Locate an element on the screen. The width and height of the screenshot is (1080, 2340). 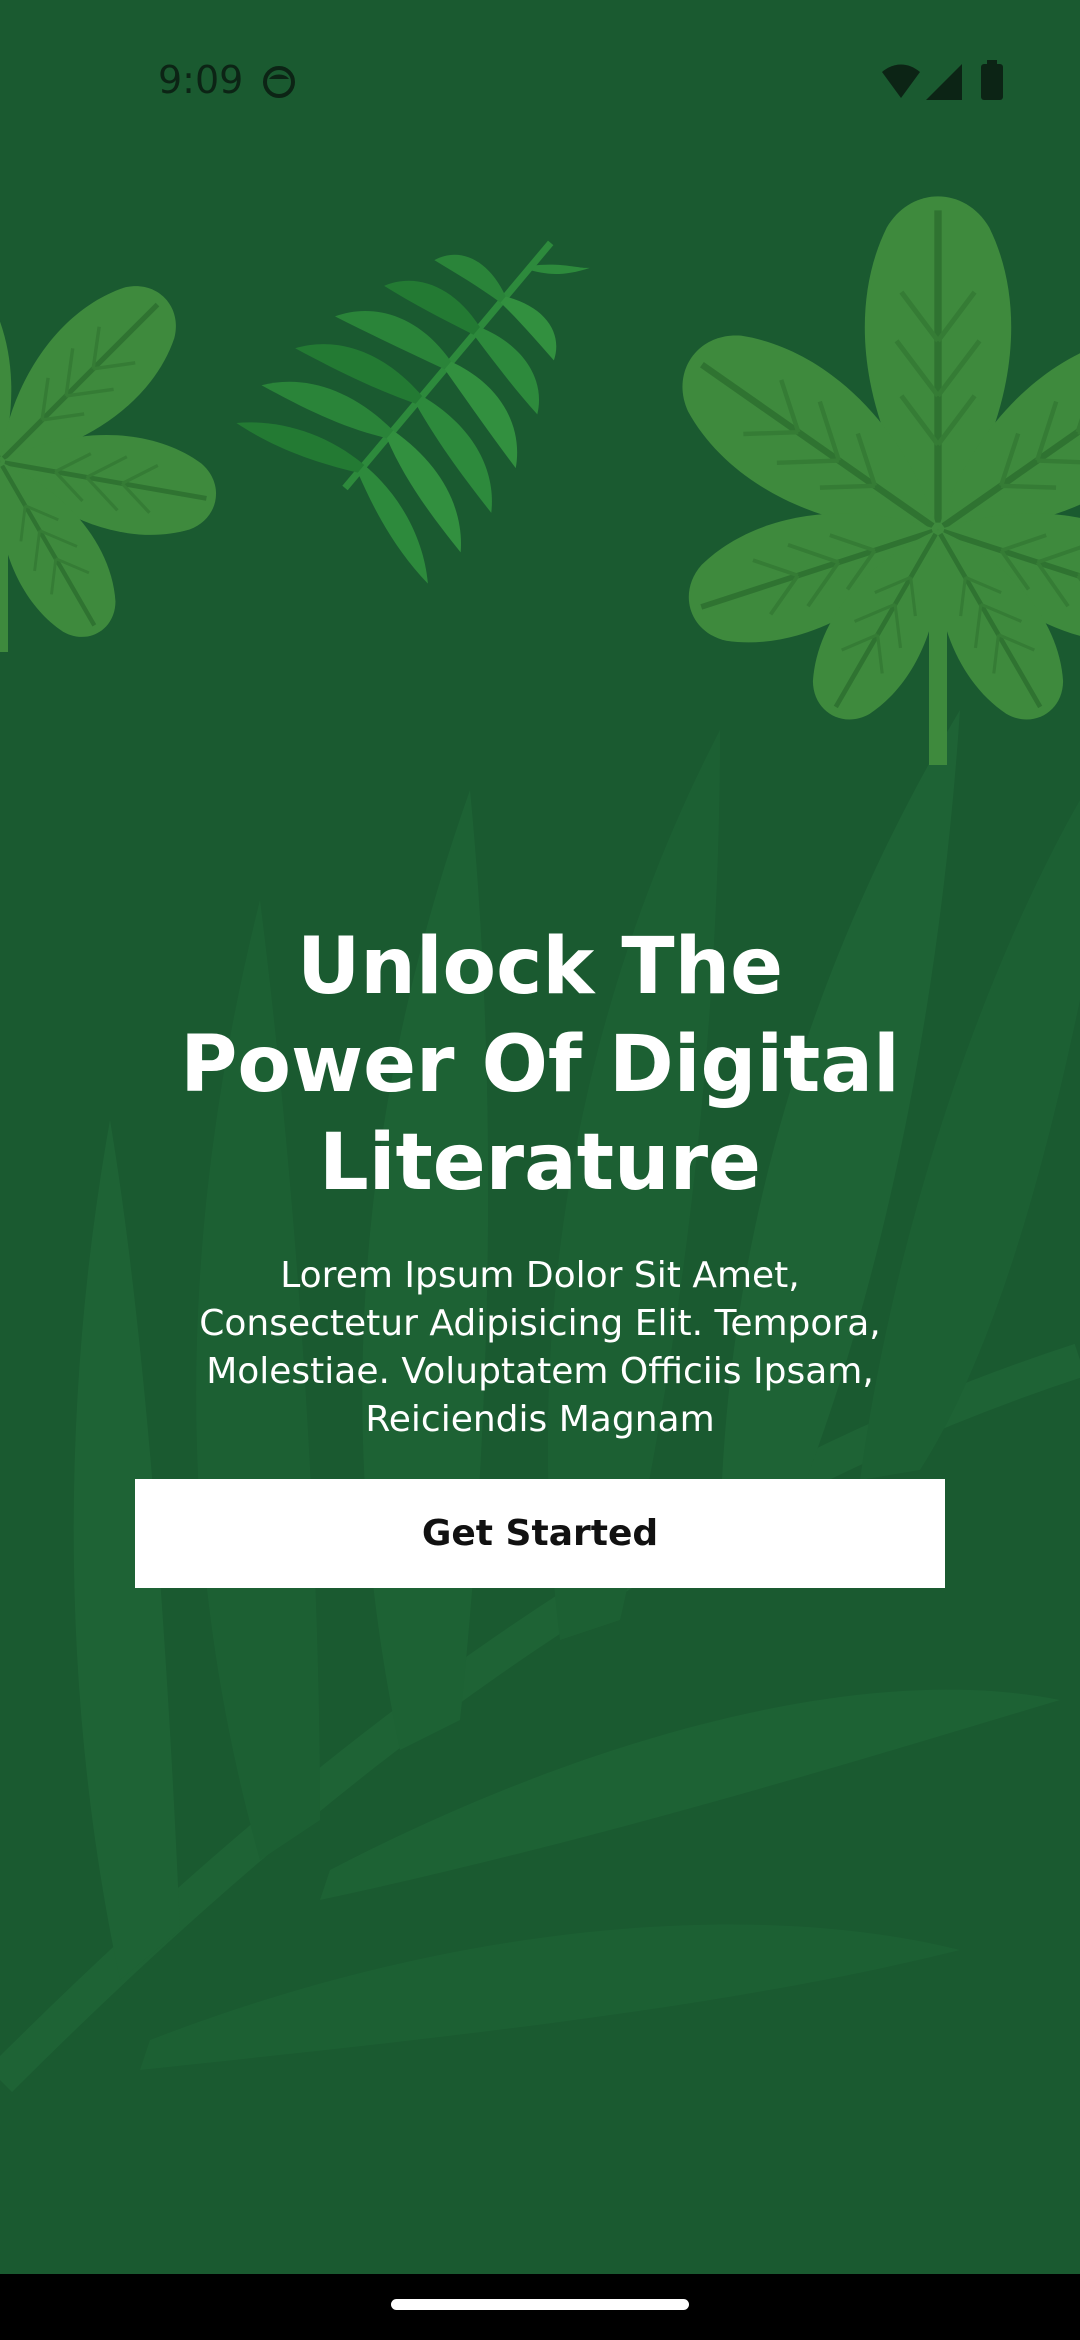
description-line: Consectetur Adipisicing Elit. Tempora, is located at coordinates (540, 1323).